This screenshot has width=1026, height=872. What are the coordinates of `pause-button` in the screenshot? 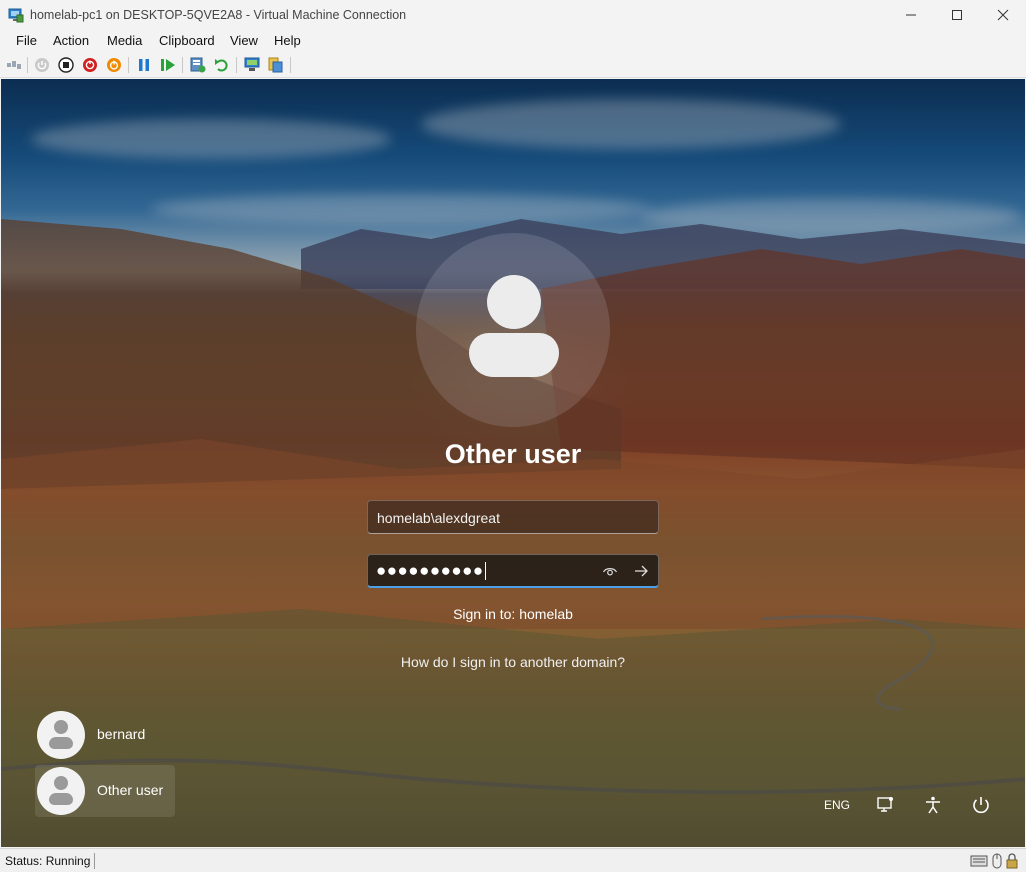 It's located at (144, 65).